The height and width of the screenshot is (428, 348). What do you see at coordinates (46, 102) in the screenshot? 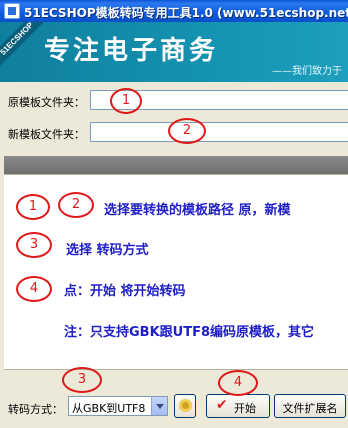
I see `source-folder-label: 原模板文件夹：` at bounding box center [46, 102].